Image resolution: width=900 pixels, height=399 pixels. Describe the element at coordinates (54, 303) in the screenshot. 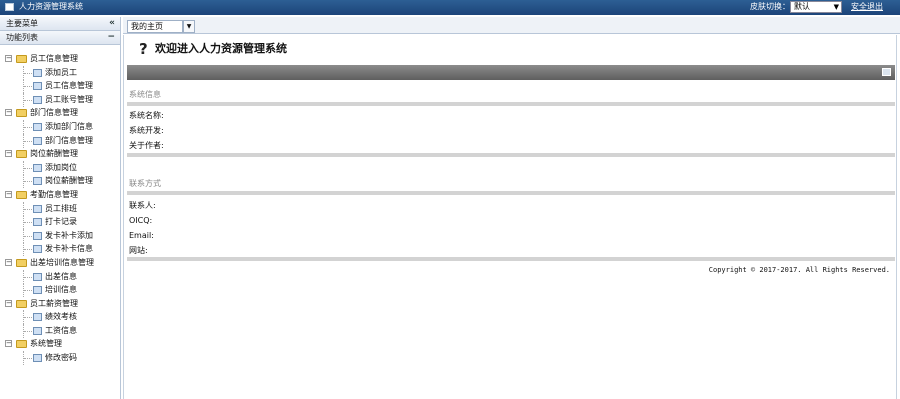

I see `tree-group-label: 员工薪资管理` at that location.